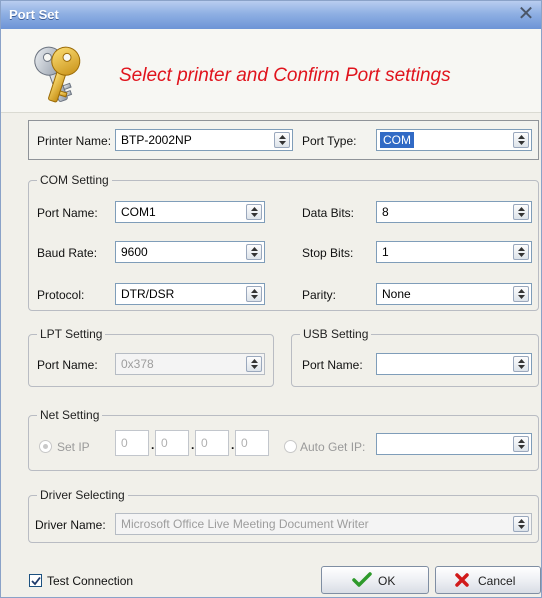  What do you see at coordinates (70, 525) in the screenshot?
I see `driver-name-label: Driver Name:` at bounding box center [70, 525].